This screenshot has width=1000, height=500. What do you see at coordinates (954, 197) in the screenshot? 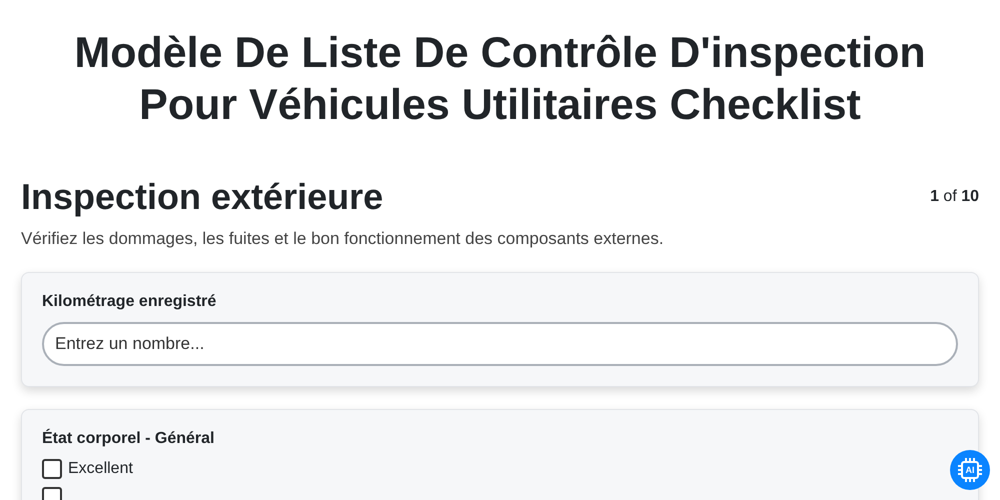
I see `page-counter: 1 of 10` at bounding box center [954, 197].